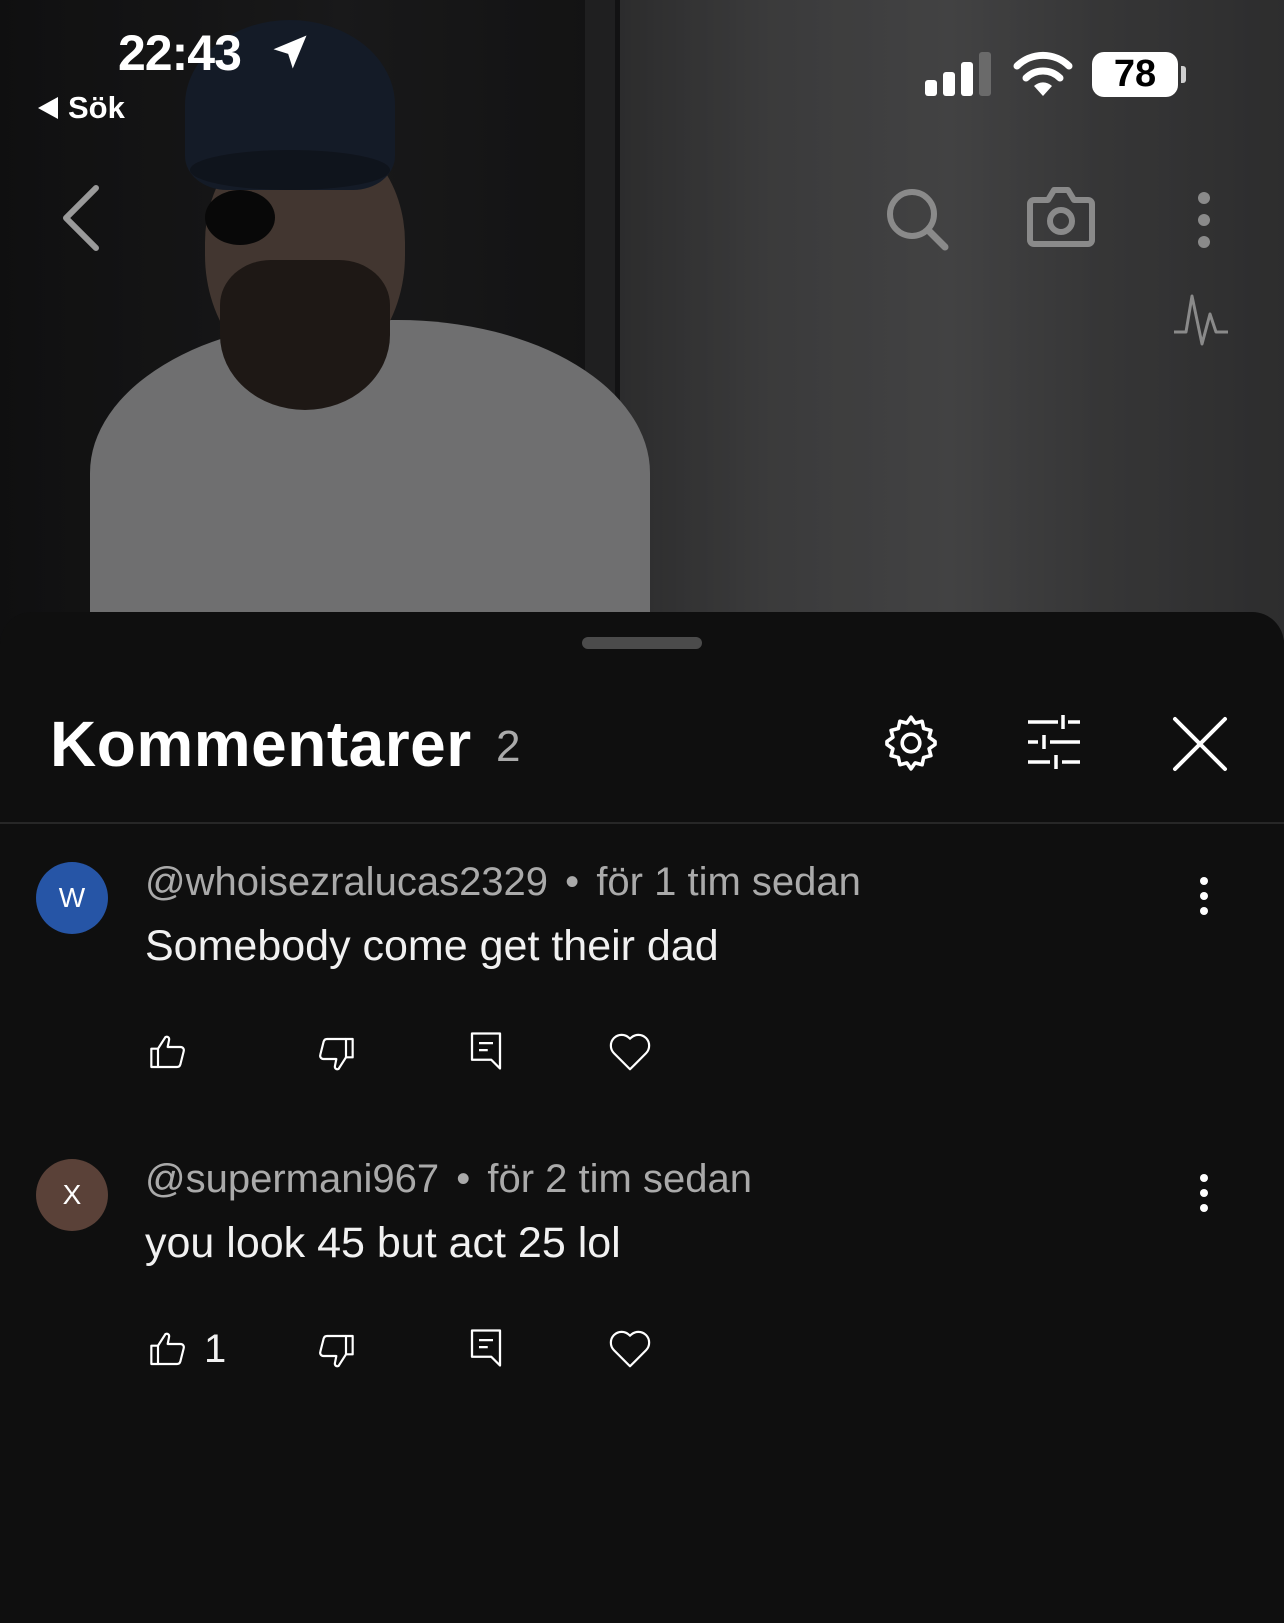  Describe the element at coordinates (1061, 216) in the screenshot. I see `camera-icon` at that location.